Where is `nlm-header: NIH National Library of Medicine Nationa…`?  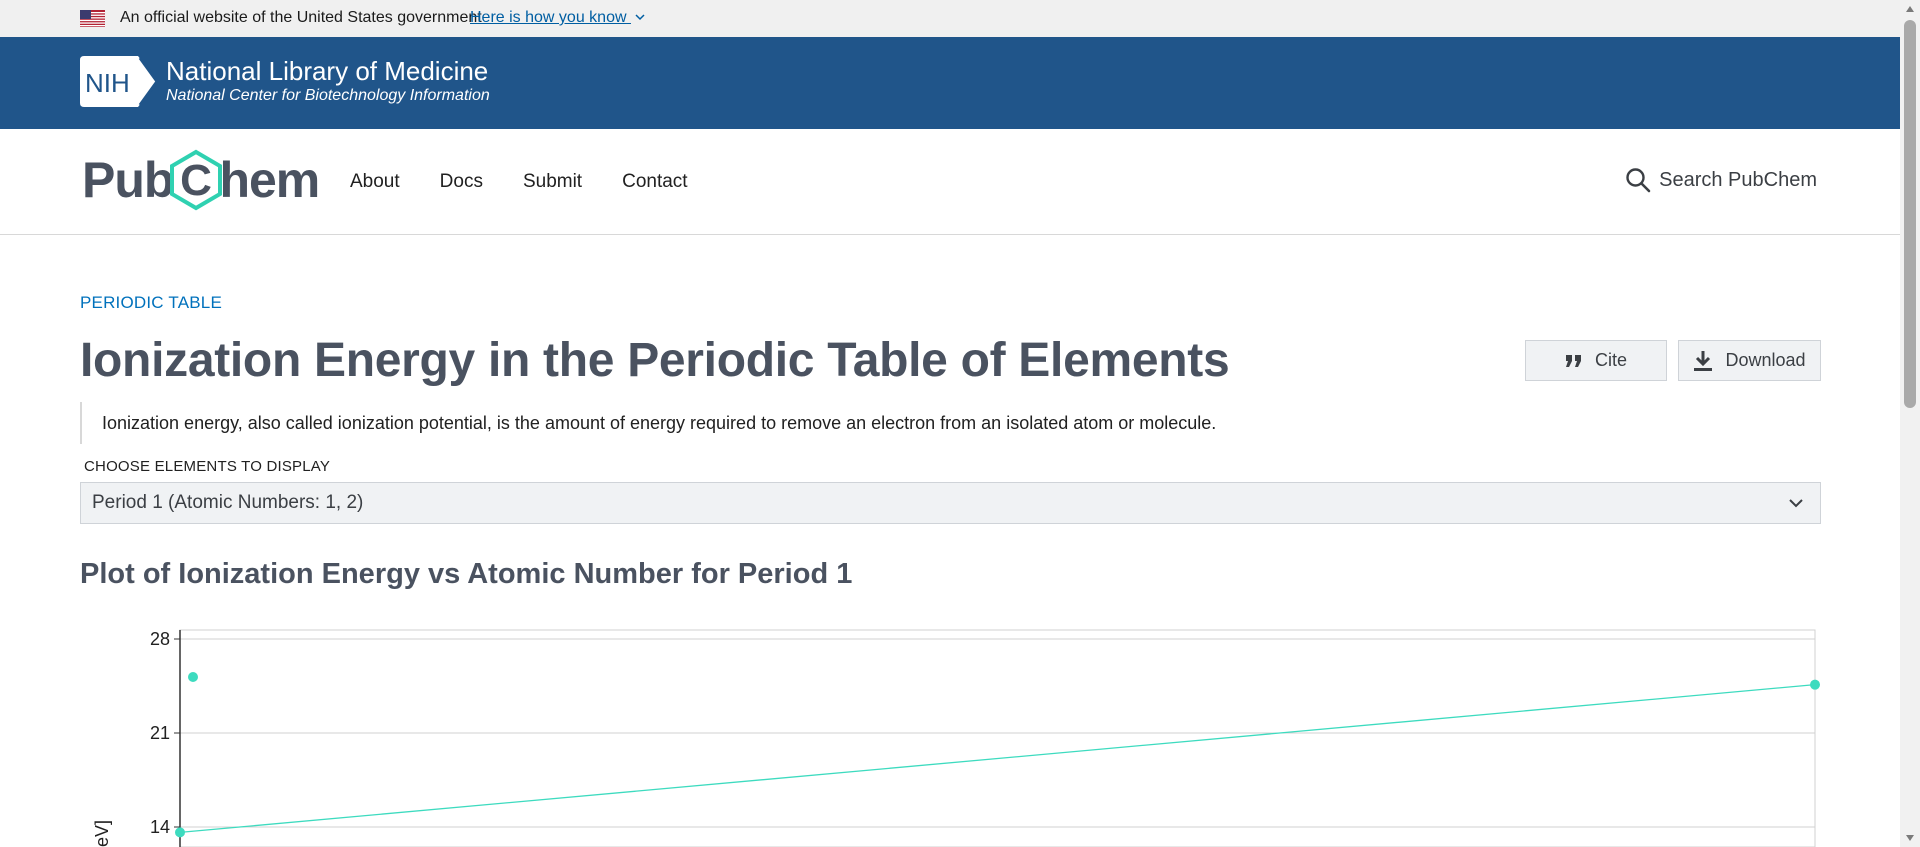
nlm-header: NIH National Library of Medicine Nationa… is located at coordinates (950, 83).